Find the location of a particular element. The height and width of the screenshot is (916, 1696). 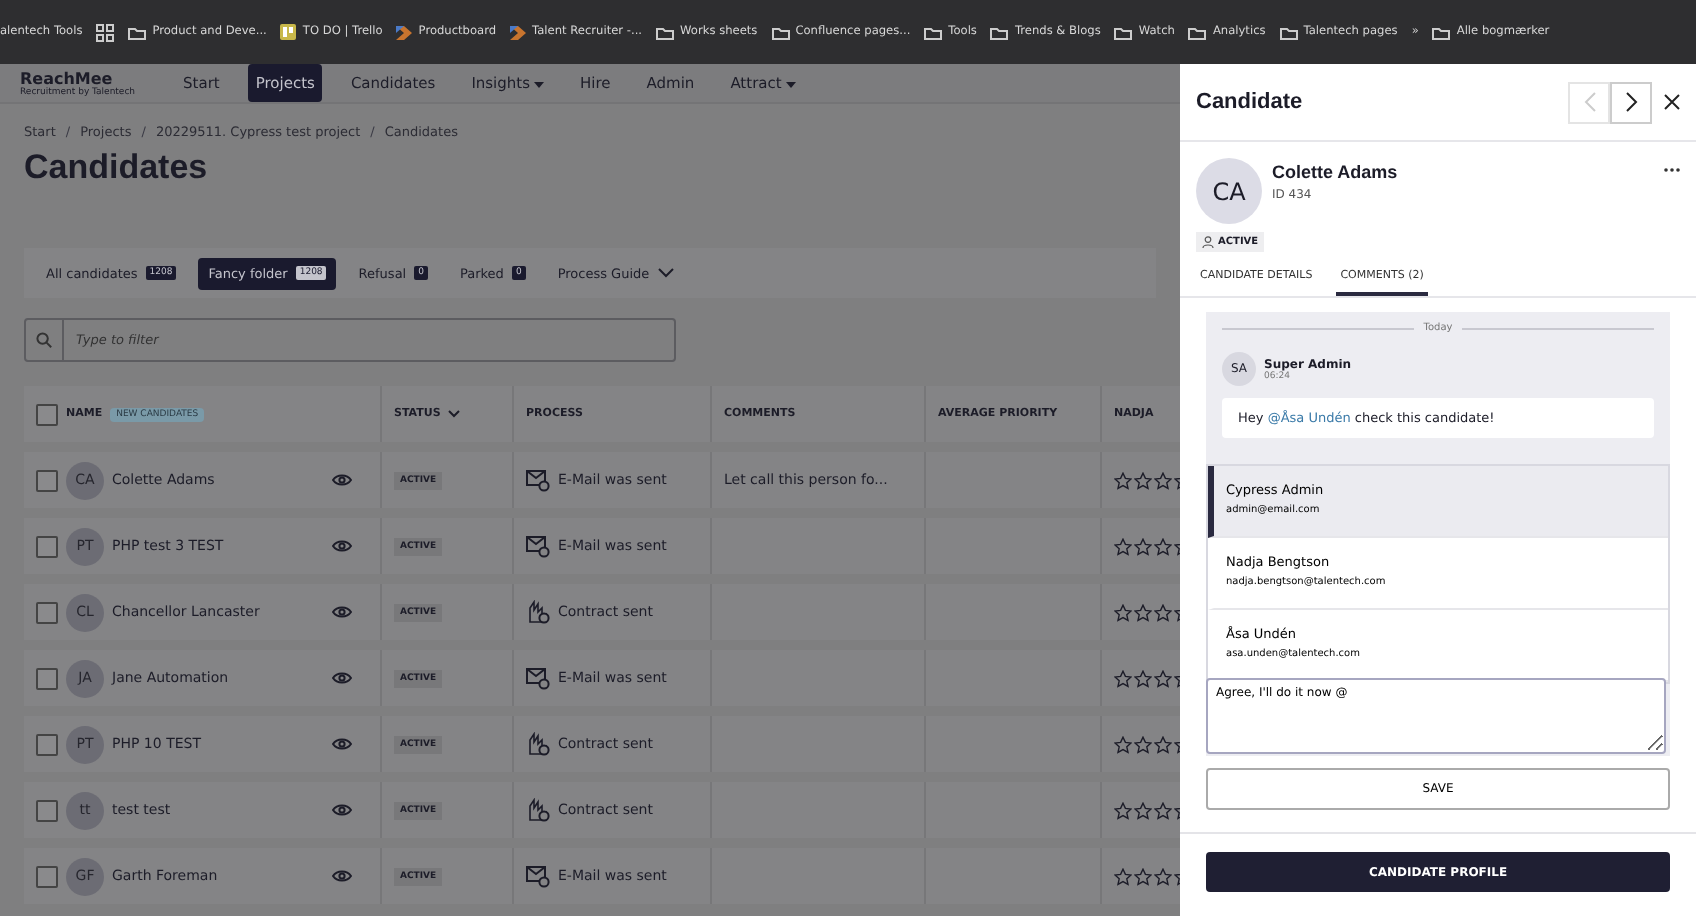

board-icon is located at coordinates (288, 32).